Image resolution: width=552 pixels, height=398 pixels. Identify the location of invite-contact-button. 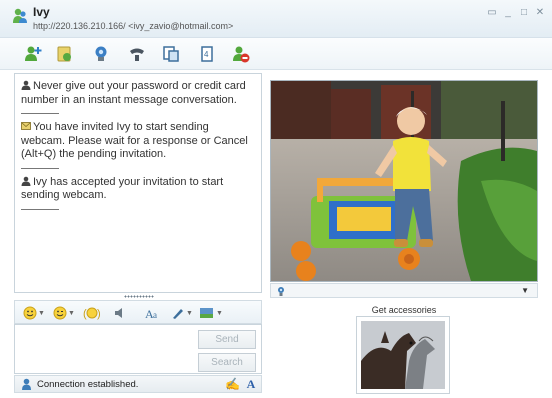
(33, 54).